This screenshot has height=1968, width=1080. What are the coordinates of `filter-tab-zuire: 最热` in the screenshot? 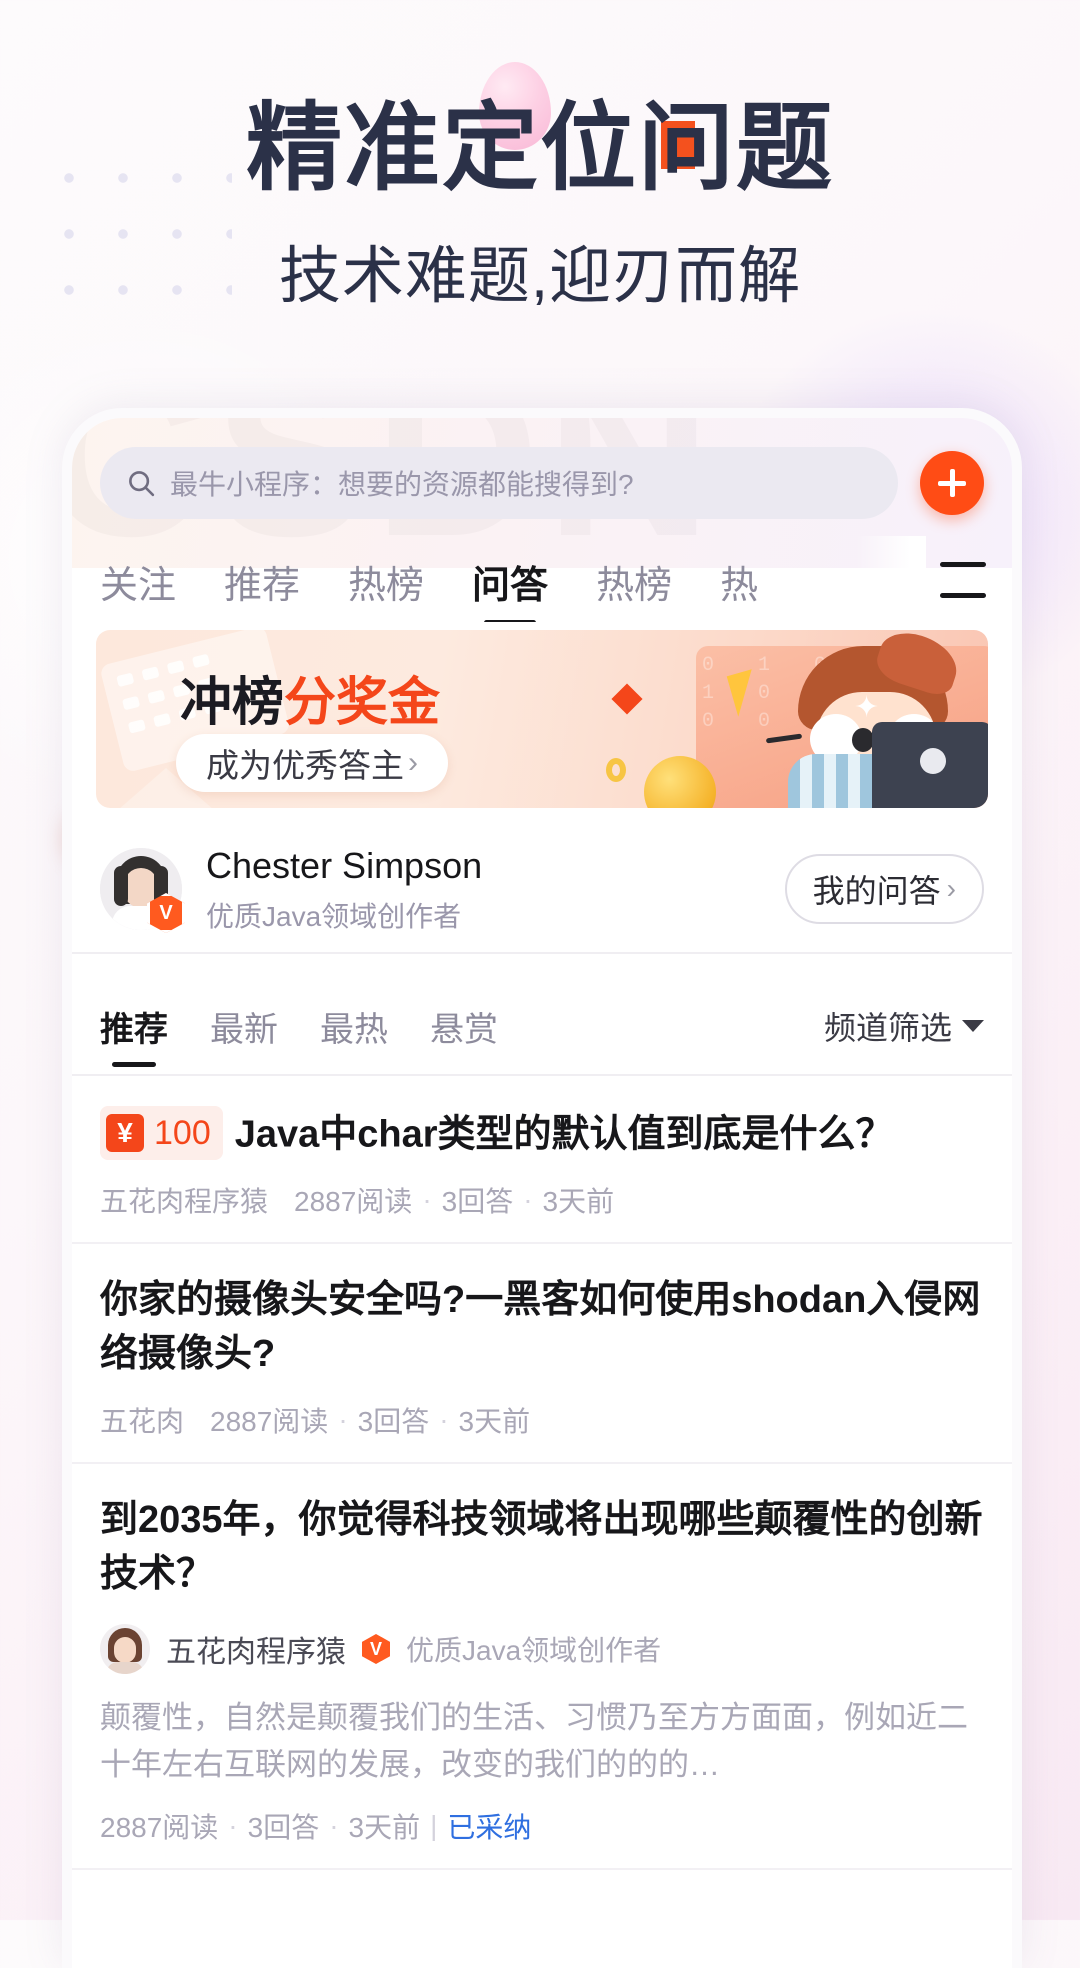 It's located at (354, 1026).